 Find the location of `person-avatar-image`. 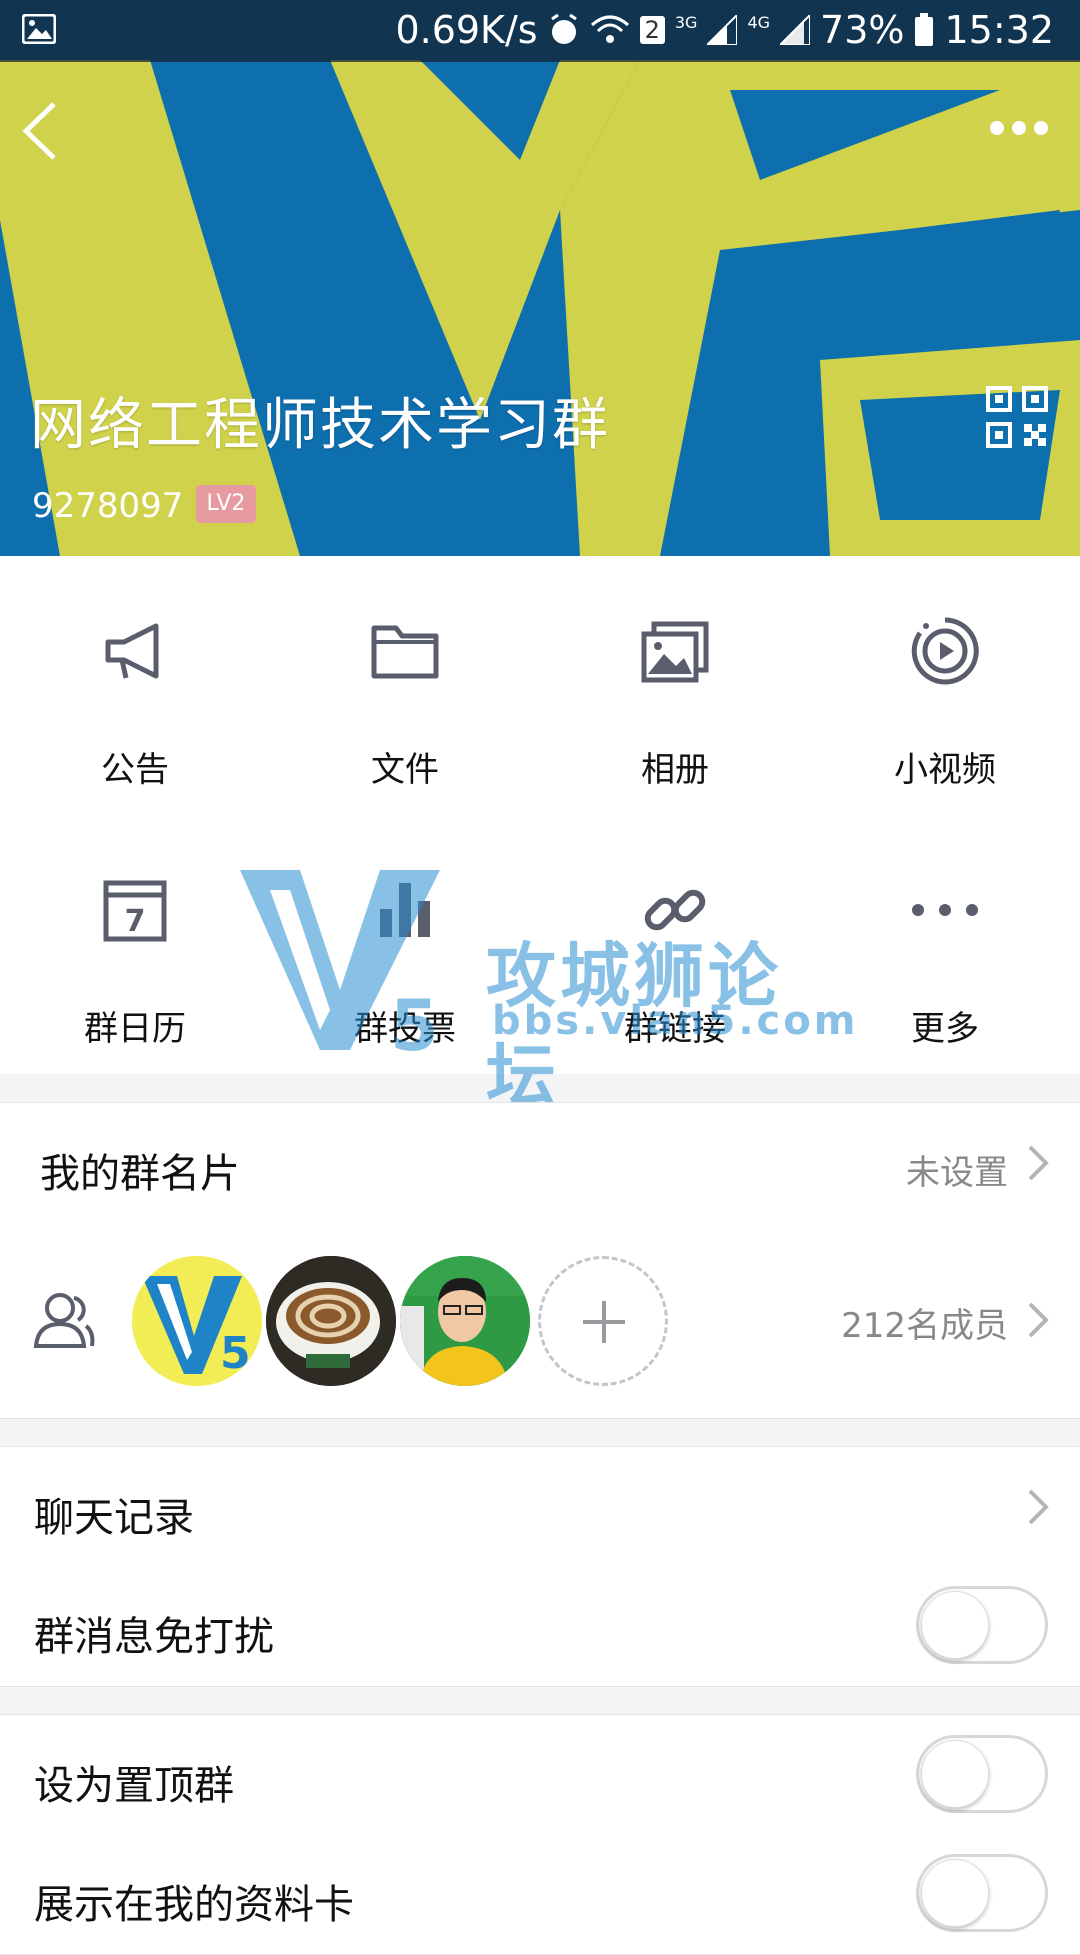

person-avatar-image is located at coordinates (465, 1321).